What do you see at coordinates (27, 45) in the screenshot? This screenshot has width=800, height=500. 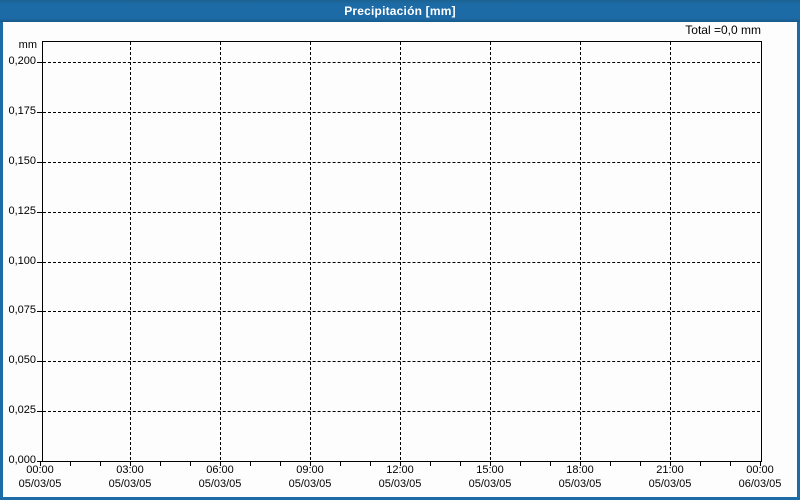 I see `y-axis-unit-label: mm` at bounding box center [27, 45].